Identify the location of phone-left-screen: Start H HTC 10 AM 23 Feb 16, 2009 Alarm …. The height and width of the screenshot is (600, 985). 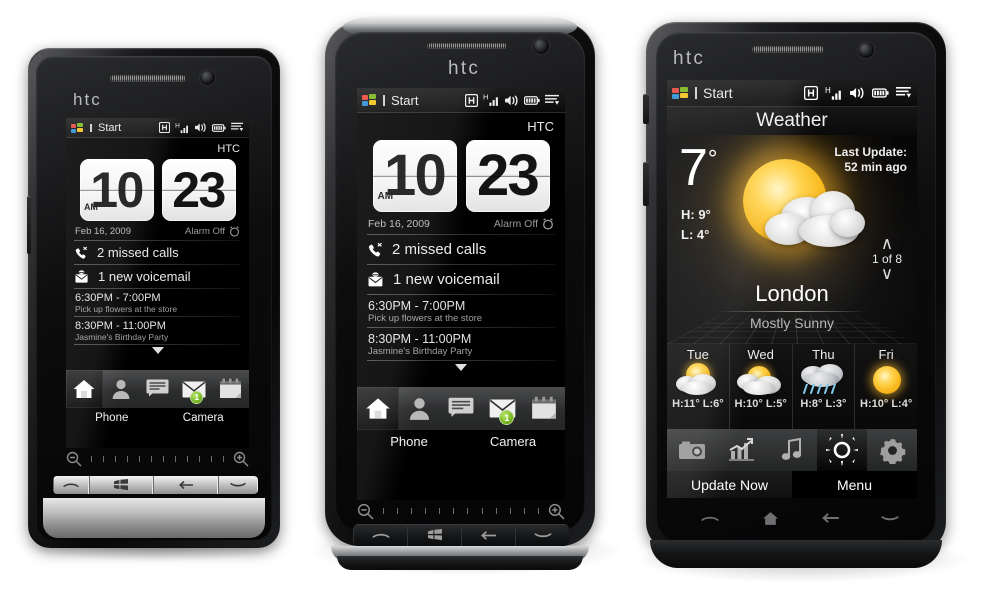
(157, 283).